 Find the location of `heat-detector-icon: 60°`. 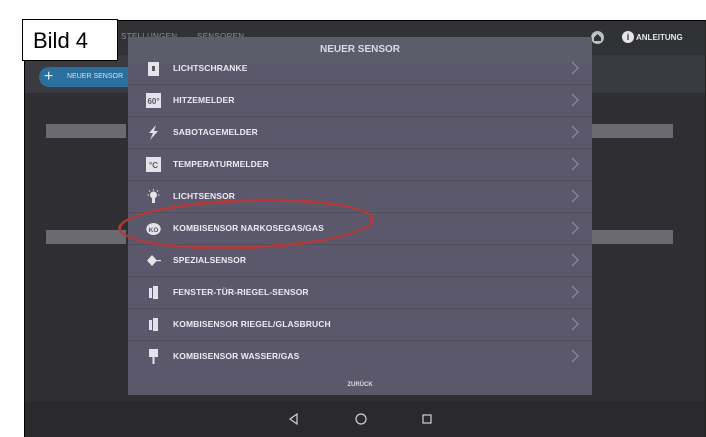

heat-detector-icon: 60° is located at coordinates (153, 100).